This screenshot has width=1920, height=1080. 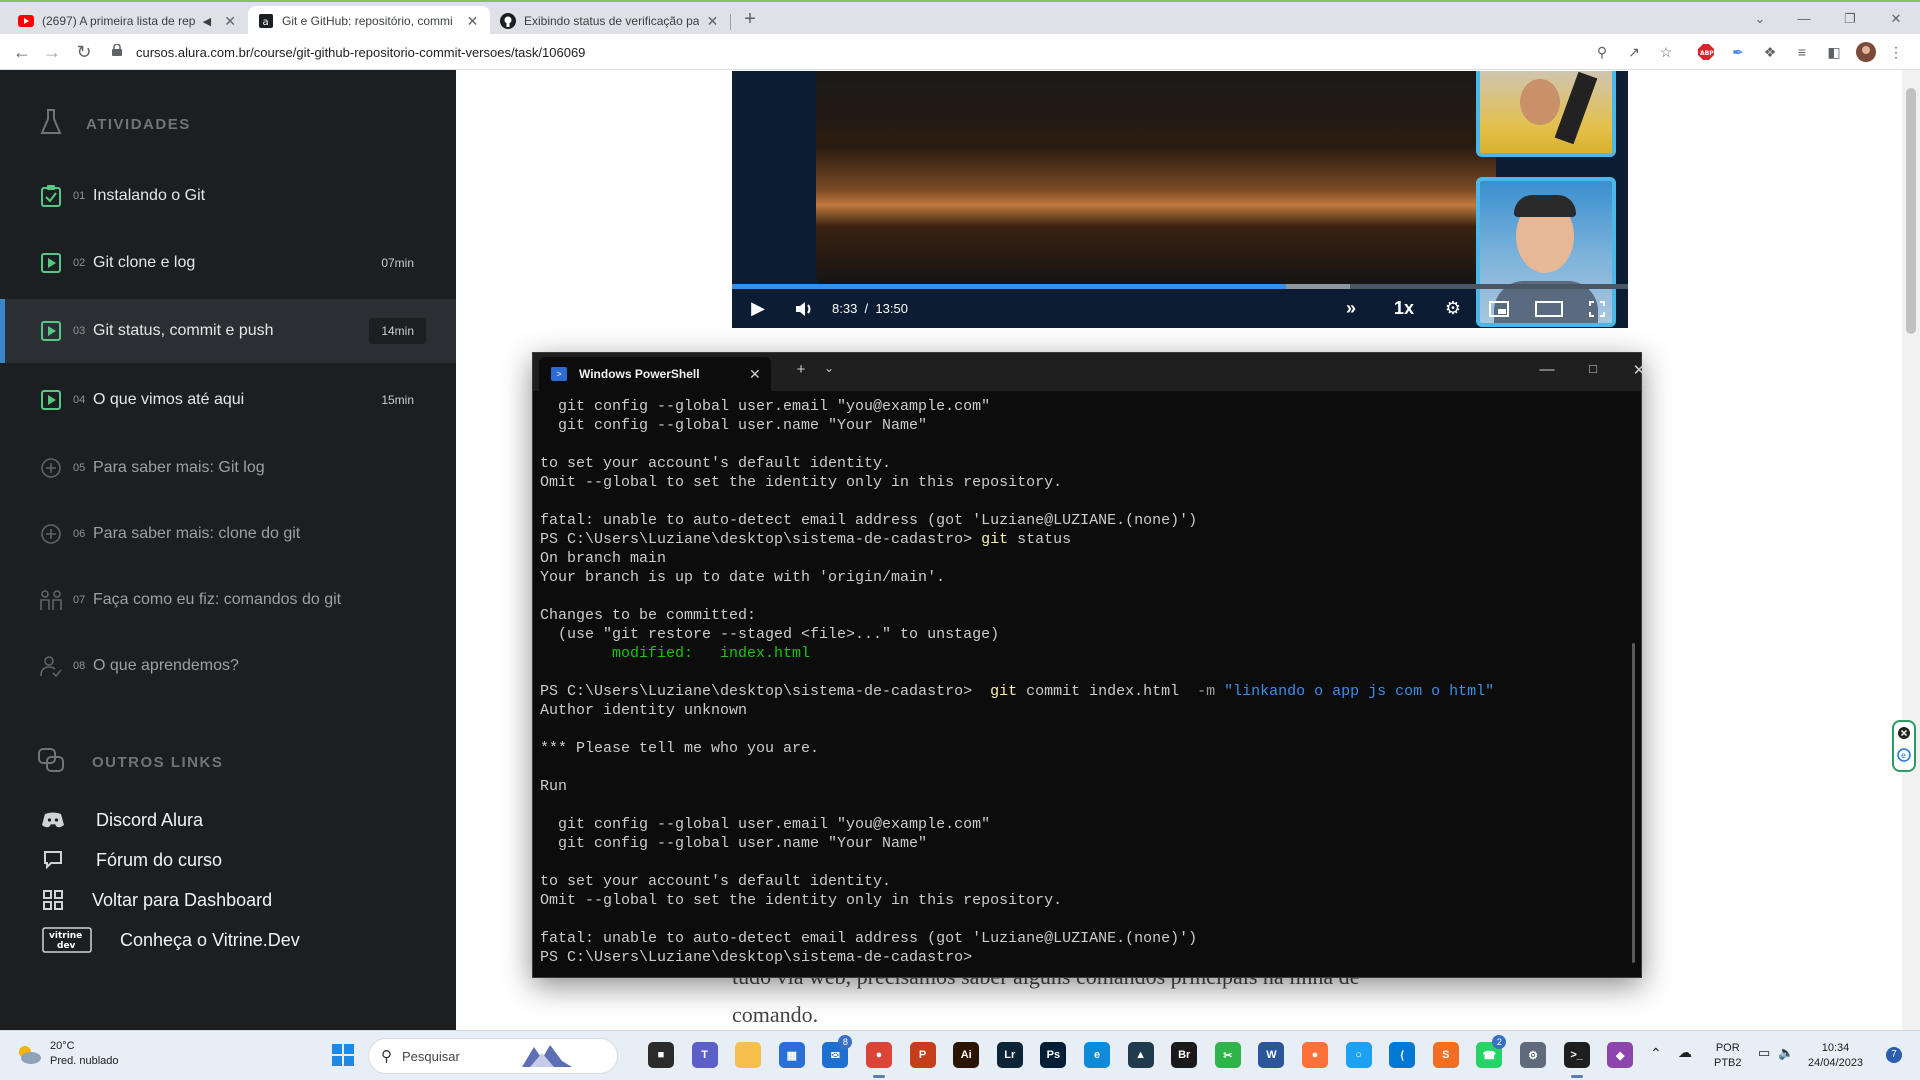 What do you see at coordinates (1634, 52) in the screenshot?
I see `share-icon: ↗` at bounding box center [1634, 52].